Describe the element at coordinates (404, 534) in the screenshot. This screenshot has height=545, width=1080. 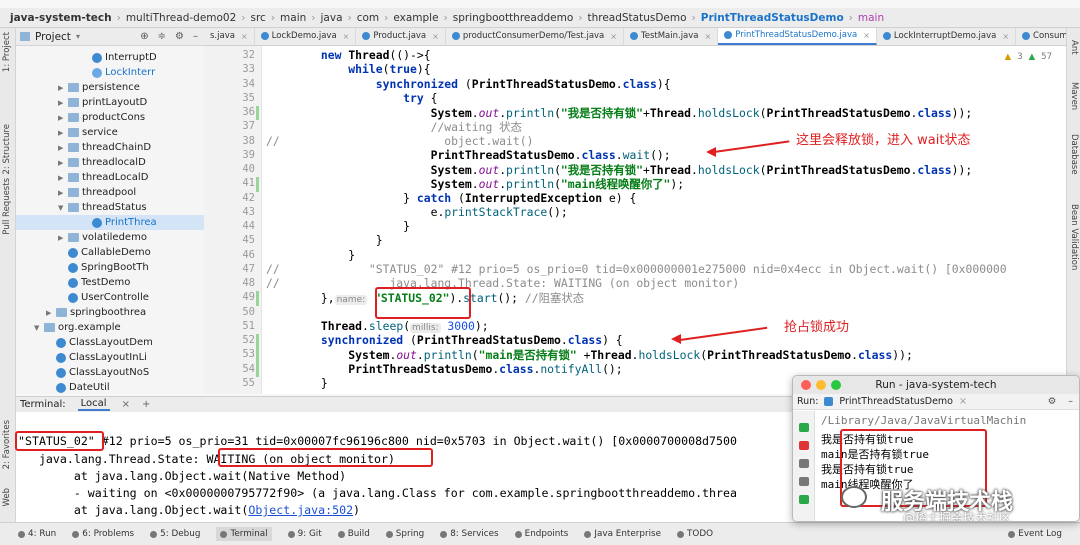
I see `bottom-tool-tab: Spring` at that location.